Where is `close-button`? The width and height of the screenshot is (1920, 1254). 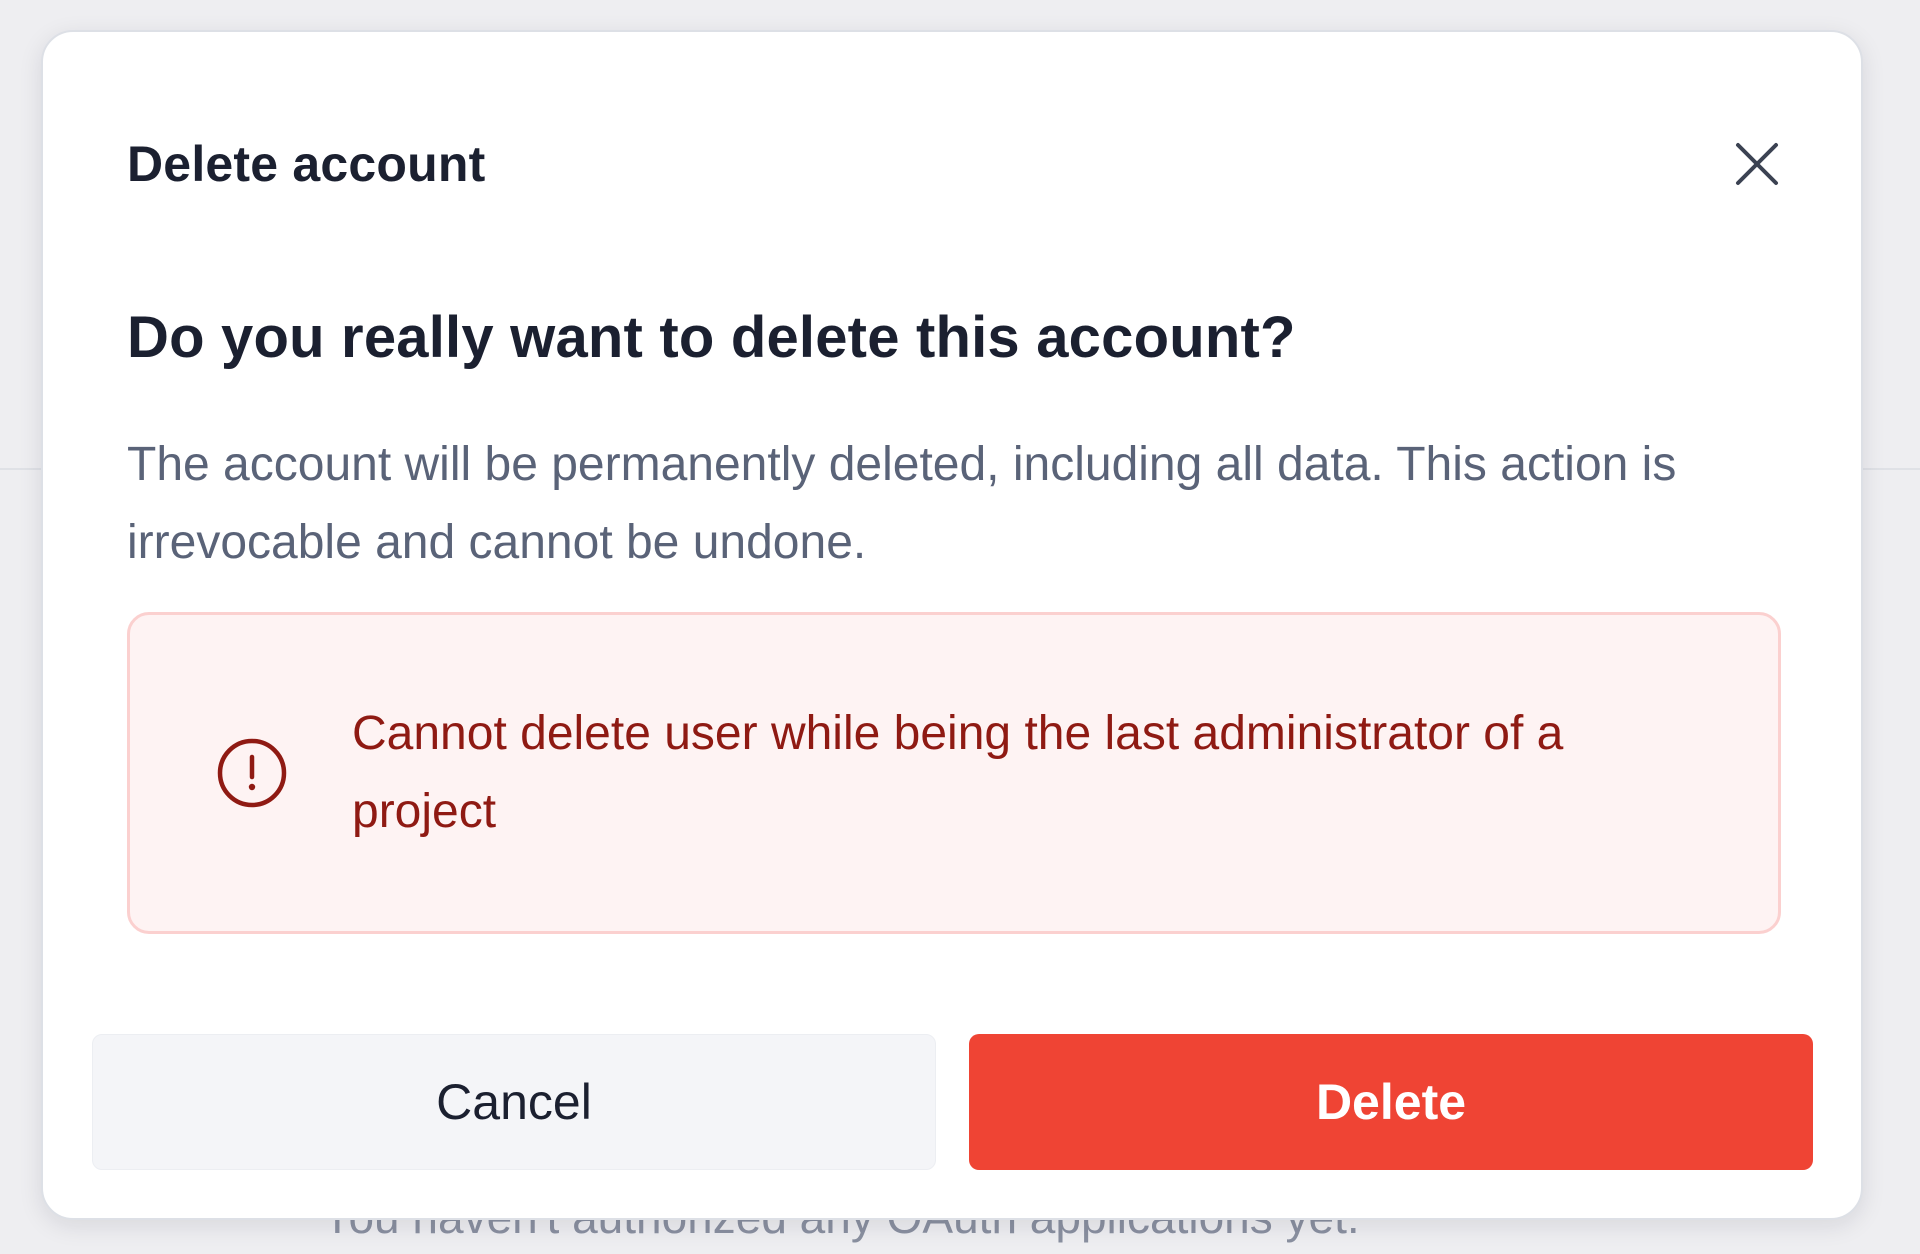 close-button is located at coordinates (1757, 164).